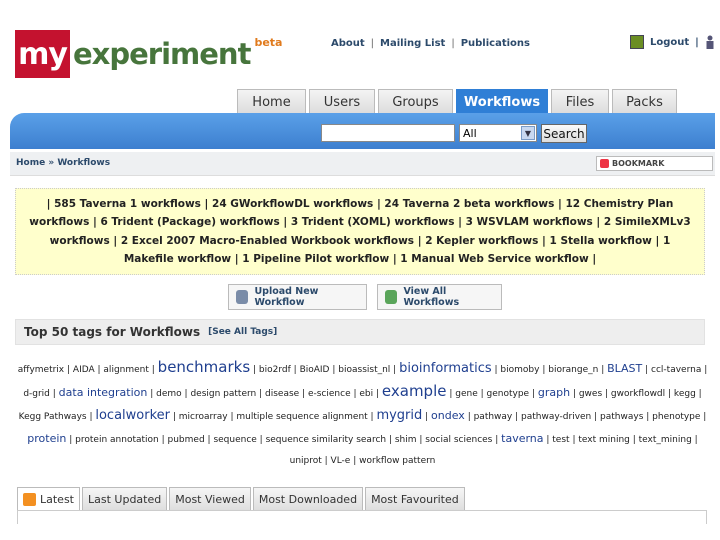 The height and width of the screenshot is (540, 720). Describe the element at coordinates (676, 417) in the screenshot. I see `tag-link: phenotype` at that location.